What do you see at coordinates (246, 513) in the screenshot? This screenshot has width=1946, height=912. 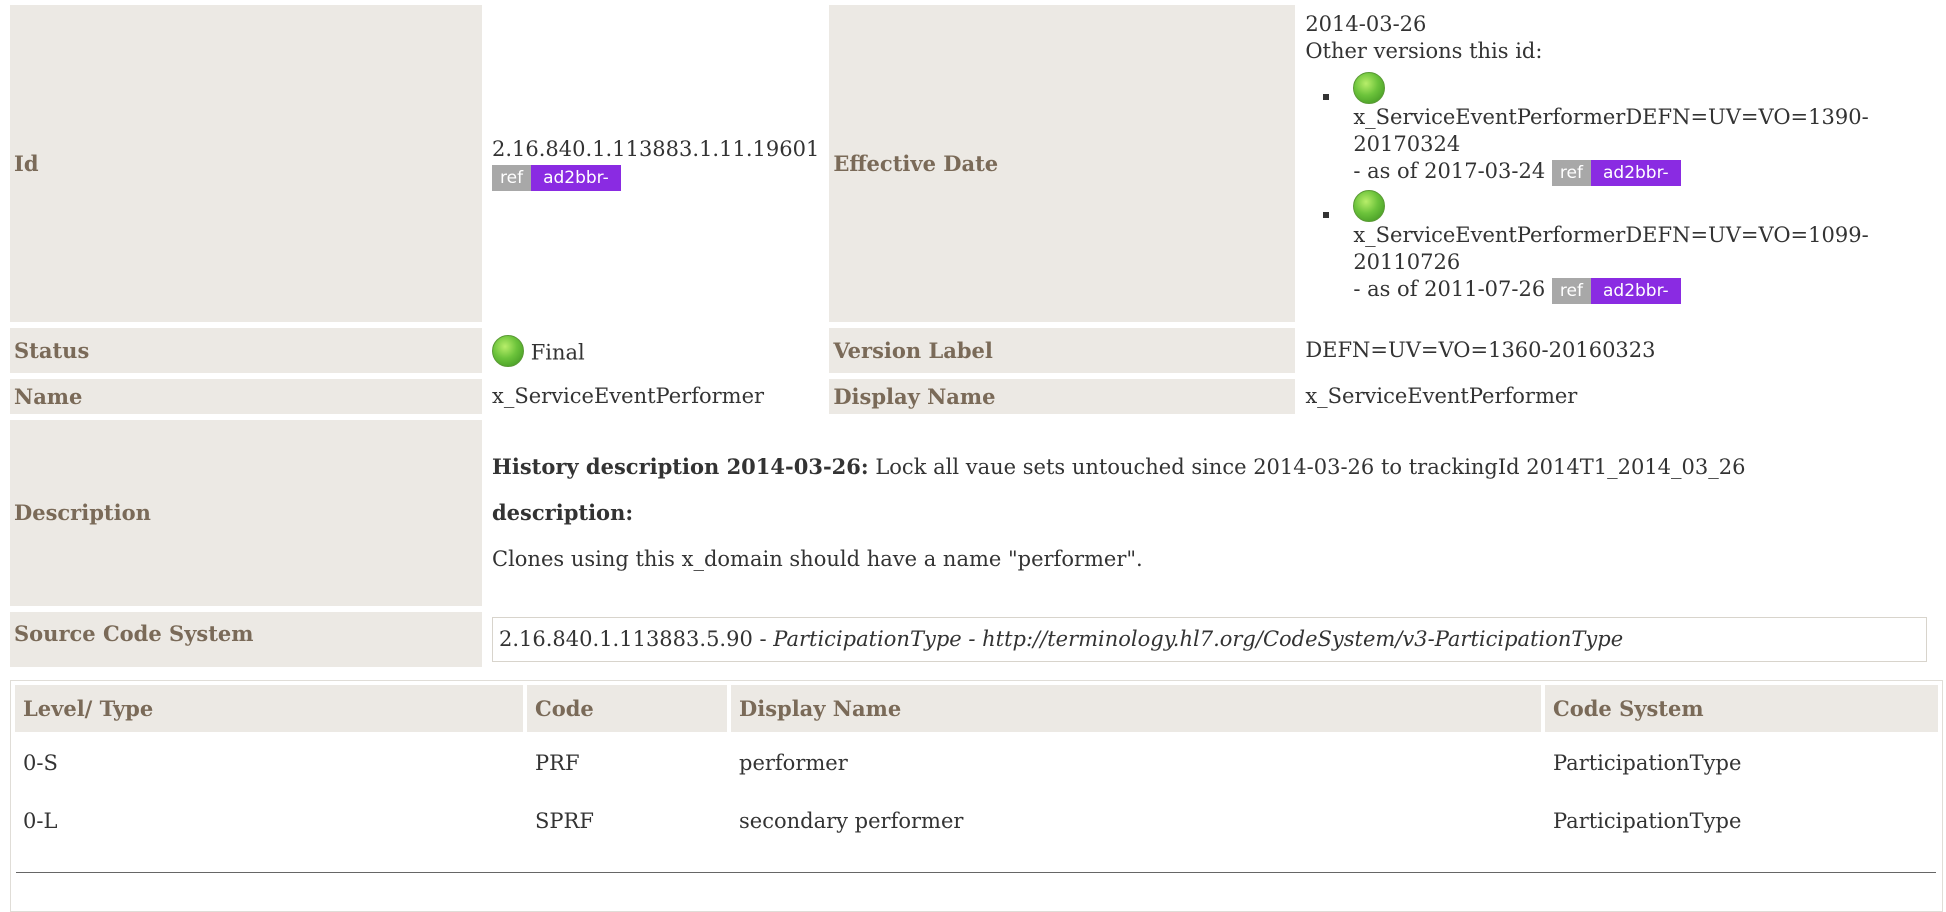 I see `description-label: Description` at bounding box center [246, 513].